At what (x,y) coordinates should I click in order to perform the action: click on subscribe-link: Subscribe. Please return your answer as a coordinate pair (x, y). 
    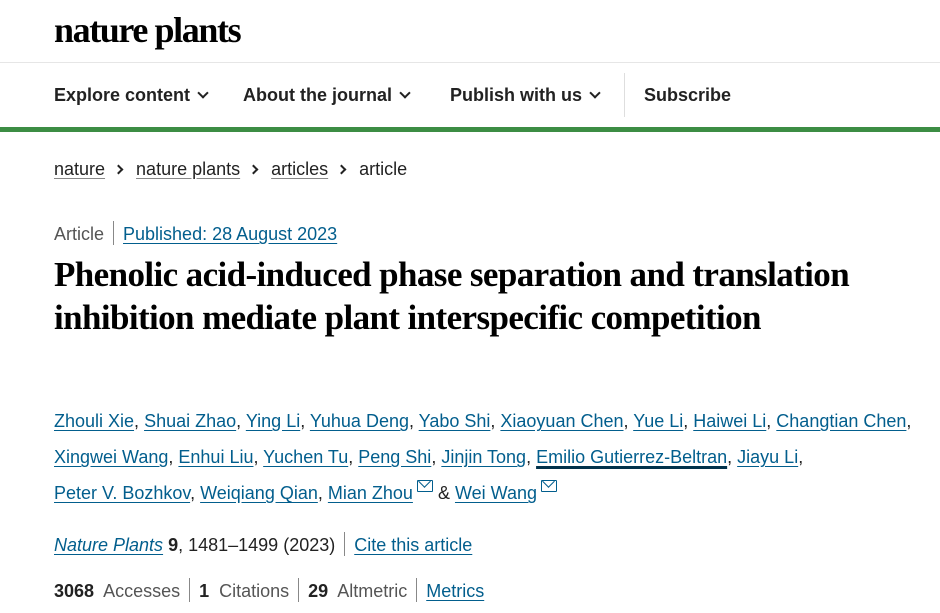
    Looking at the image, I should click on (687, 95).